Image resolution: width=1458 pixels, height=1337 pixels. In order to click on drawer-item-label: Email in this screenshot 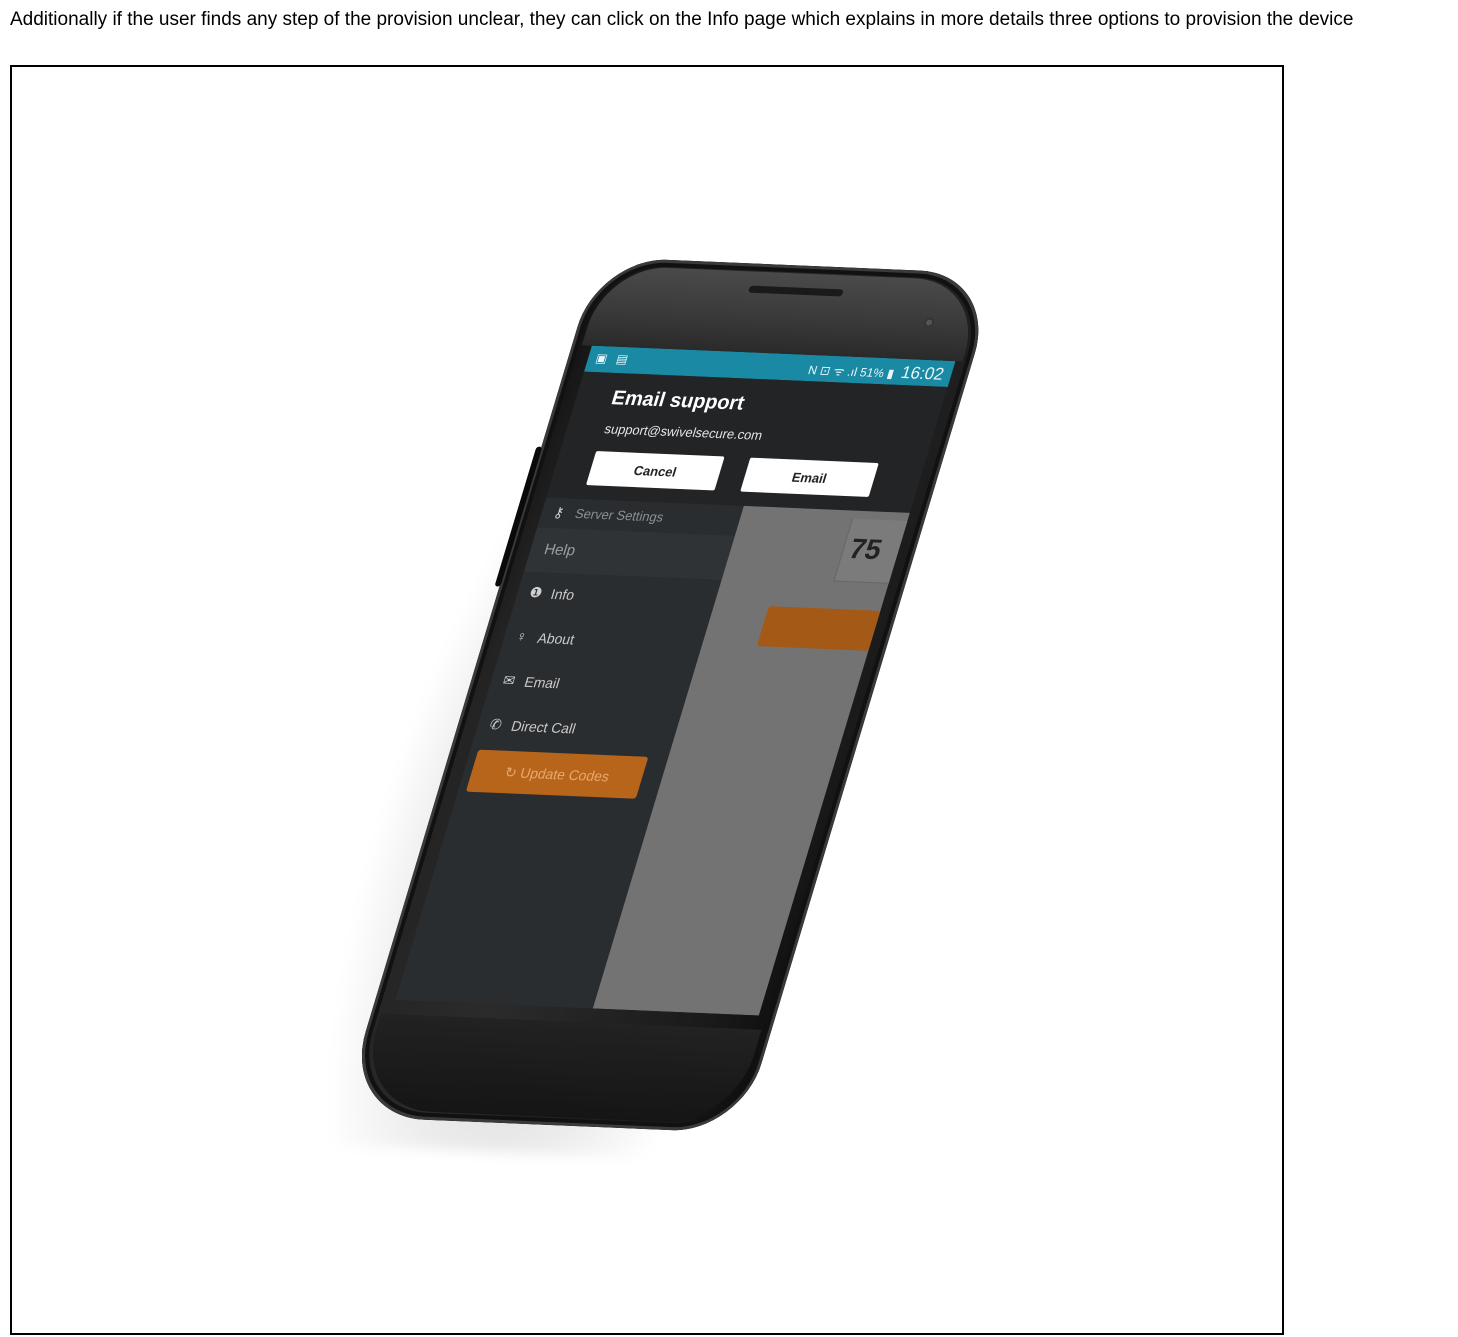, I will do `click(542, 682)`.